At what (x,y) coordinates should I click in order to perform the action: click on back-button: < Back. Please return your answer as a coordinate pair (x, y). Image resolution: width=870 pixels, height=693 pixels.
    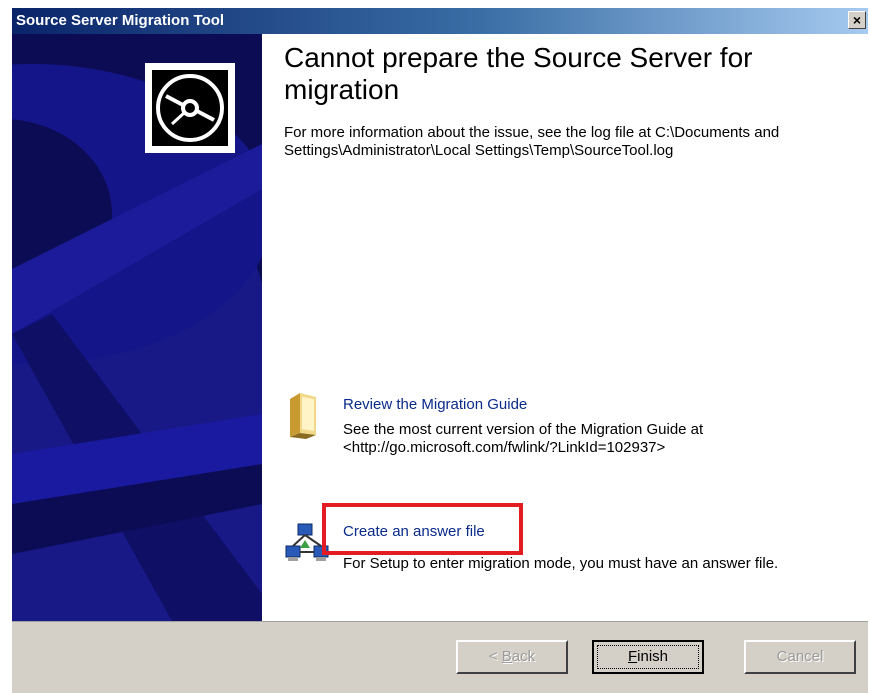
    Looking at the image, I should click on (512, 657).